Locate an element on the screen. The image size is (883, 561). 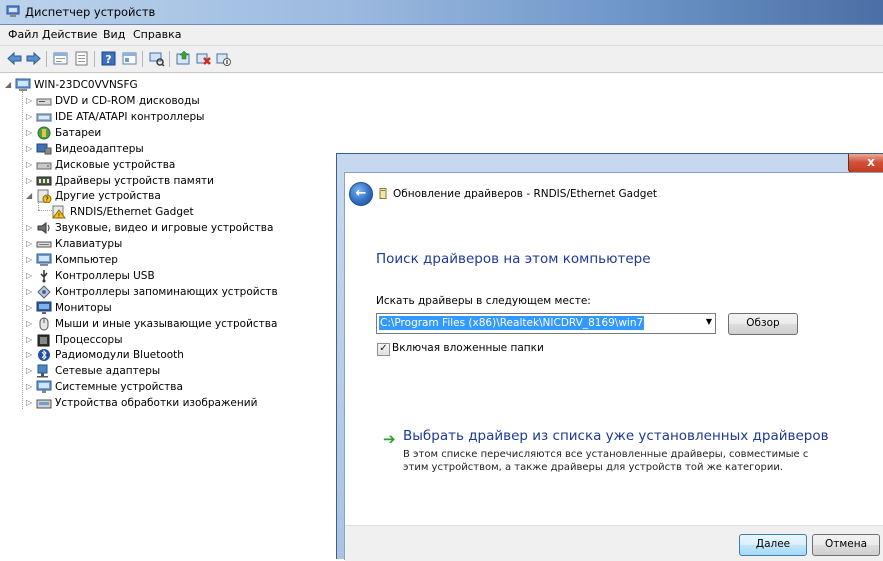
tree-category: ◢? Другие устройства is located at coordinates (93, 196).